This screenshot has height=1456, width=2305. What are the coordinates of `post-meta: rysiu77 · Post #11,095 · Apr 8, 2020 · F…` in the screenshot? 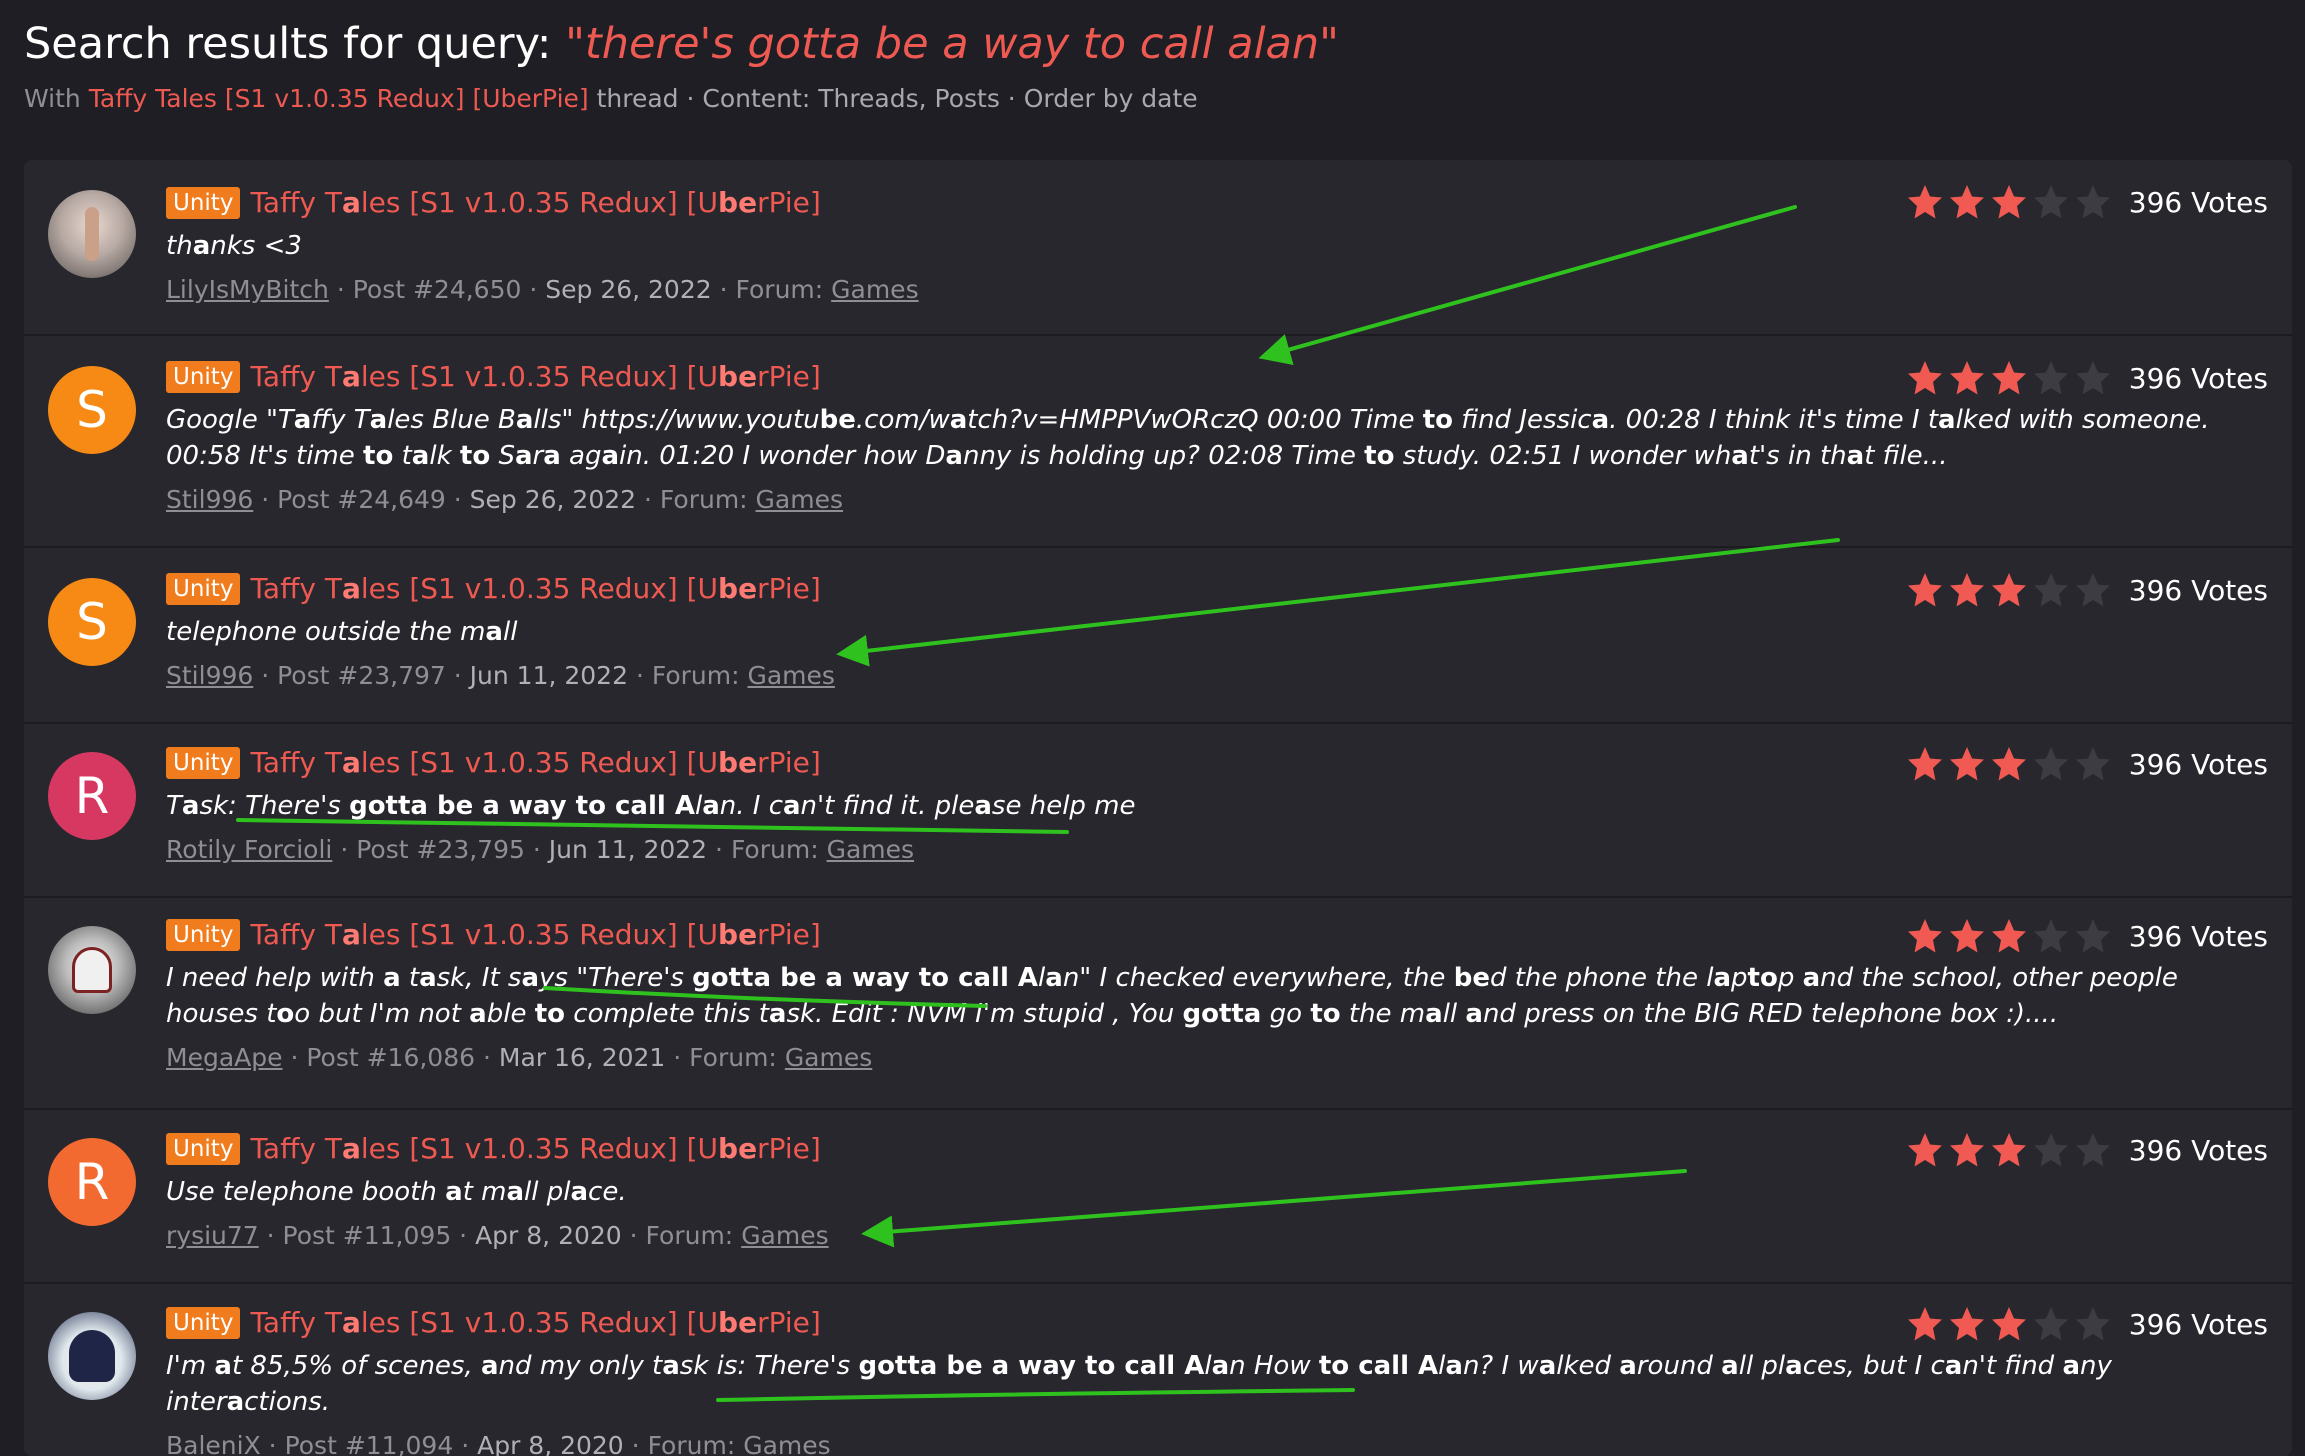 It's located at (497, 1235).